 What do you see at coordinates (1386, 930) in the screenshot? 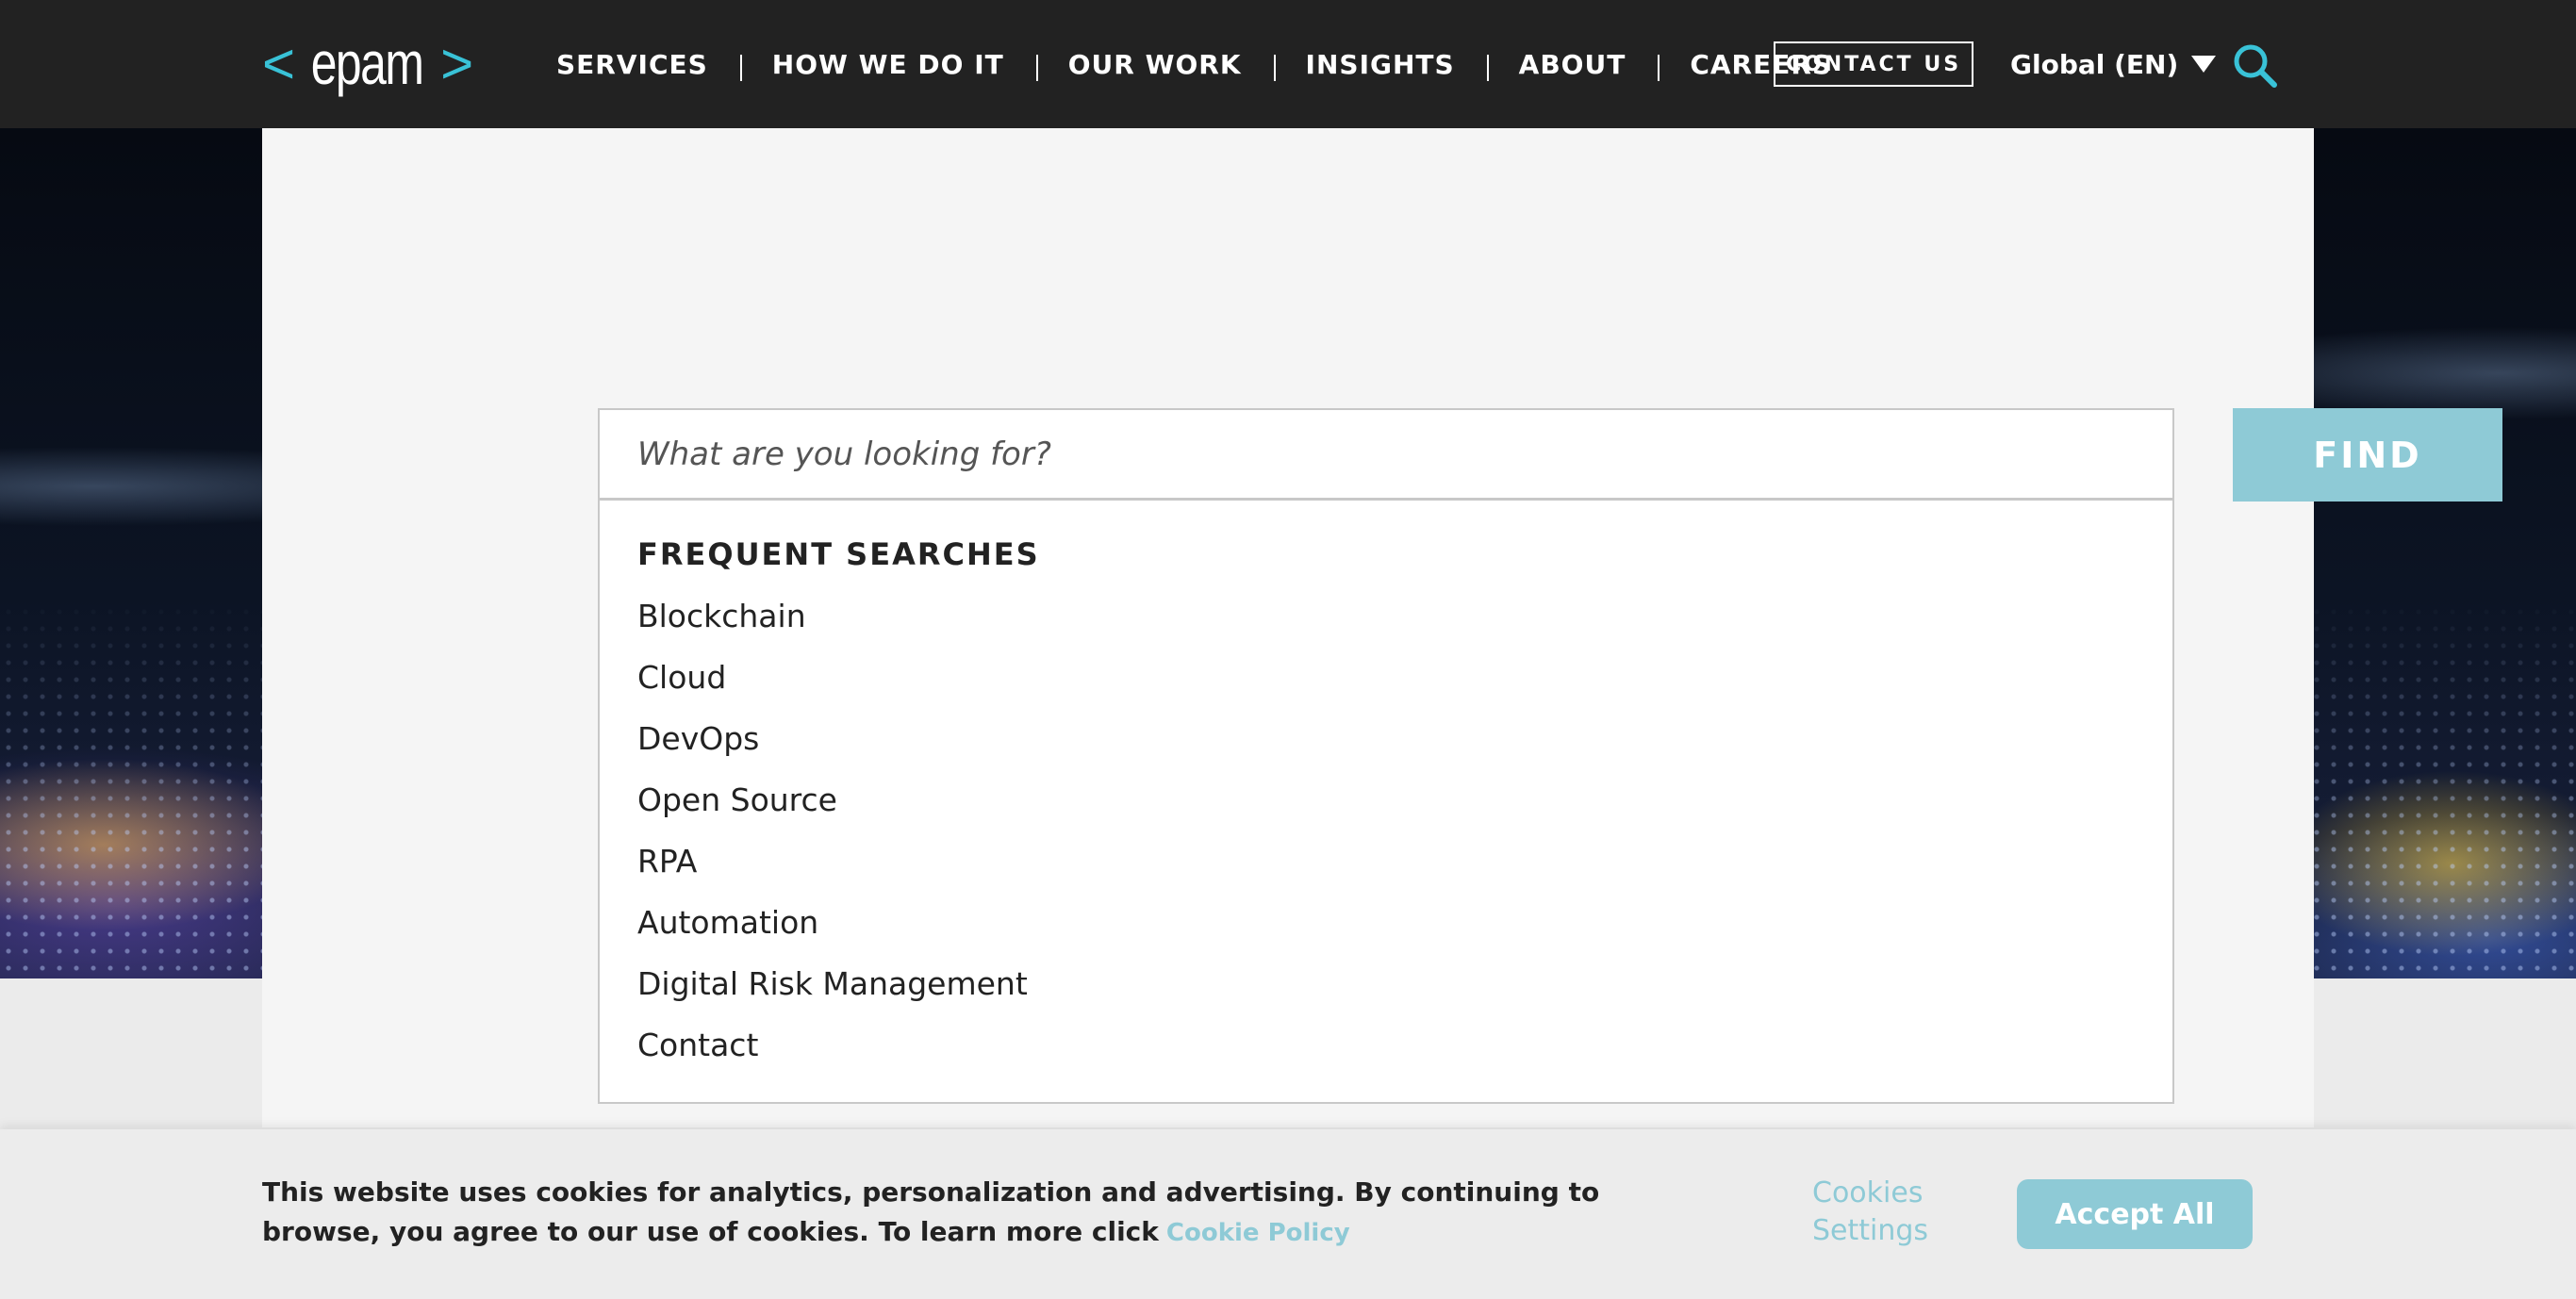
I see `suggestion-automation: Automation` at bounding box center [1386, 930].